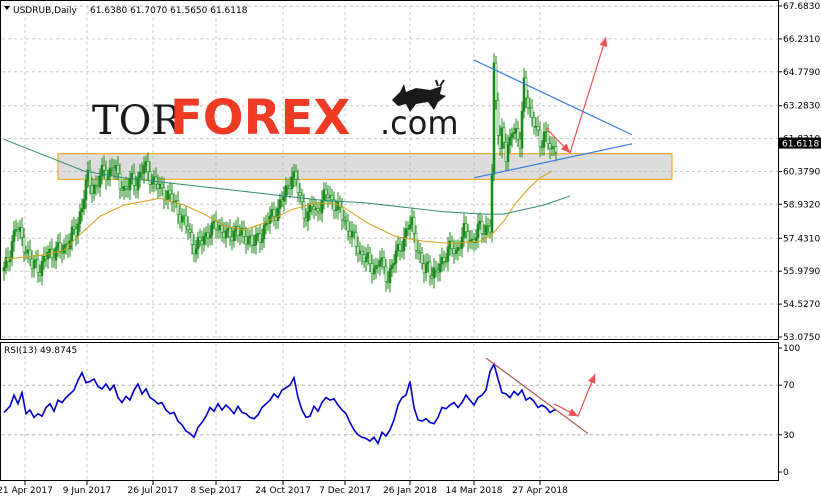 This screenshot has height=500, width=821. I want to click on symbol-label: USDRUB,Daily, so click(45, 11).